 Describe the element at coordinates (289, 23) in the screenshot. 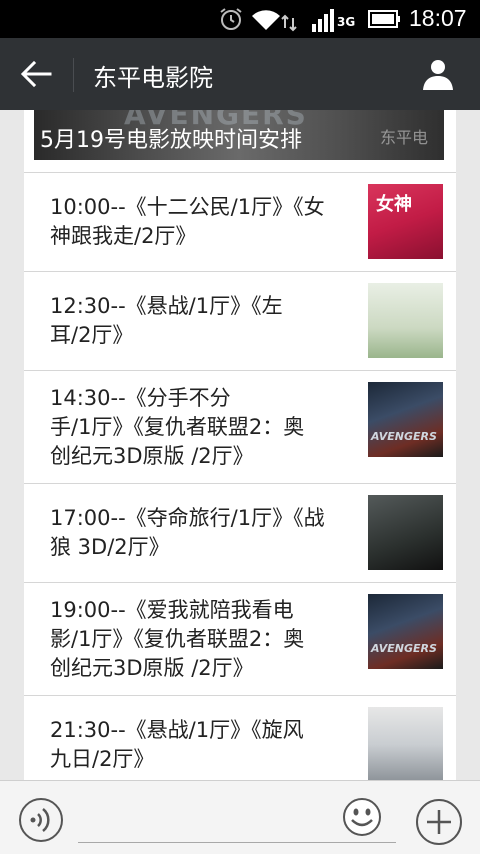

I see `data-transfer-icon` at that location.